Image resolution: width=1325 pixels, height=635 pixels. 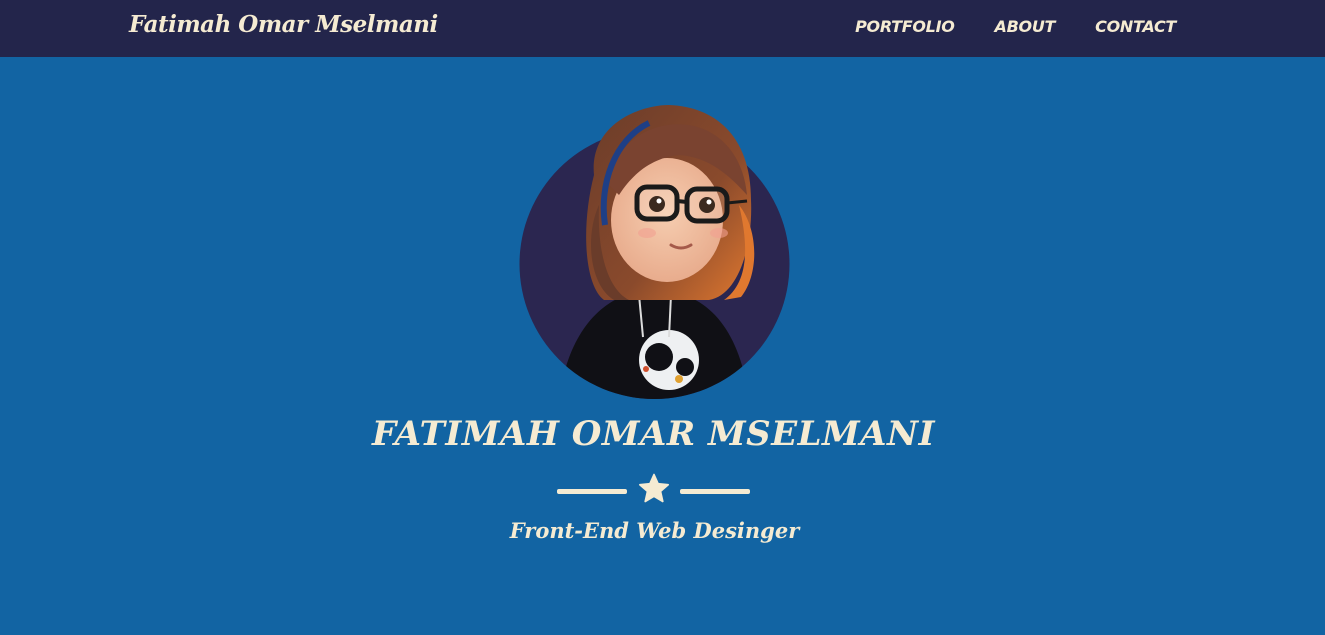 What do you see at coordinates (654, 530) in the screenshot?
I see `hero-subtitle: Front-End Web Desinger` at bounding box center [654, 530].